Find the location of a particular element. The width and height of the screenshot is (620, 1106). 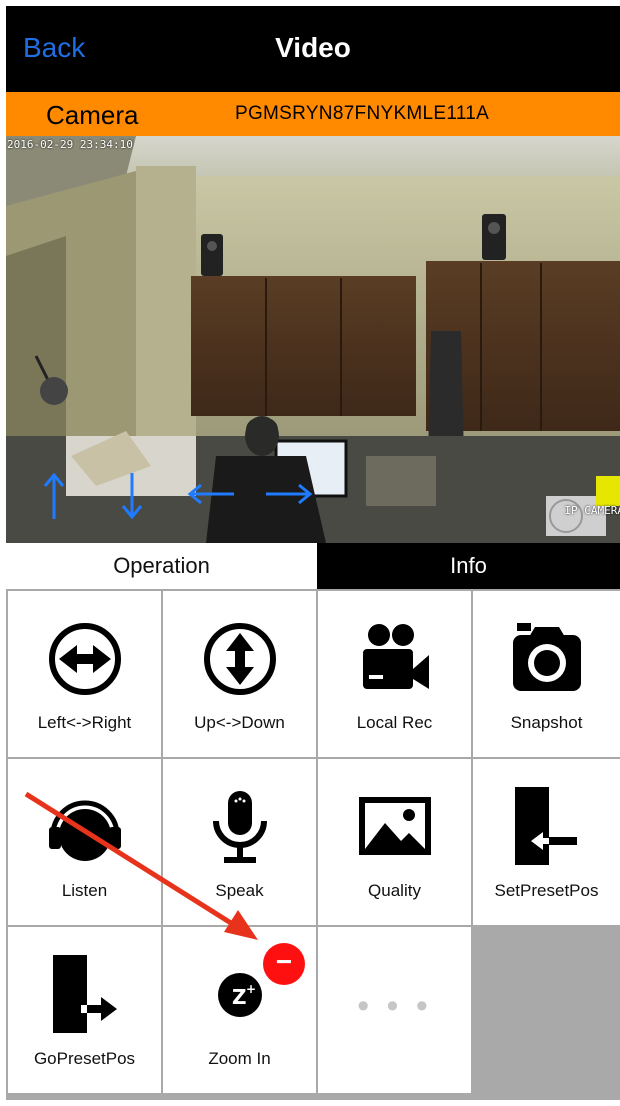

listen-label: Listen is located at coordinates (84, 890).